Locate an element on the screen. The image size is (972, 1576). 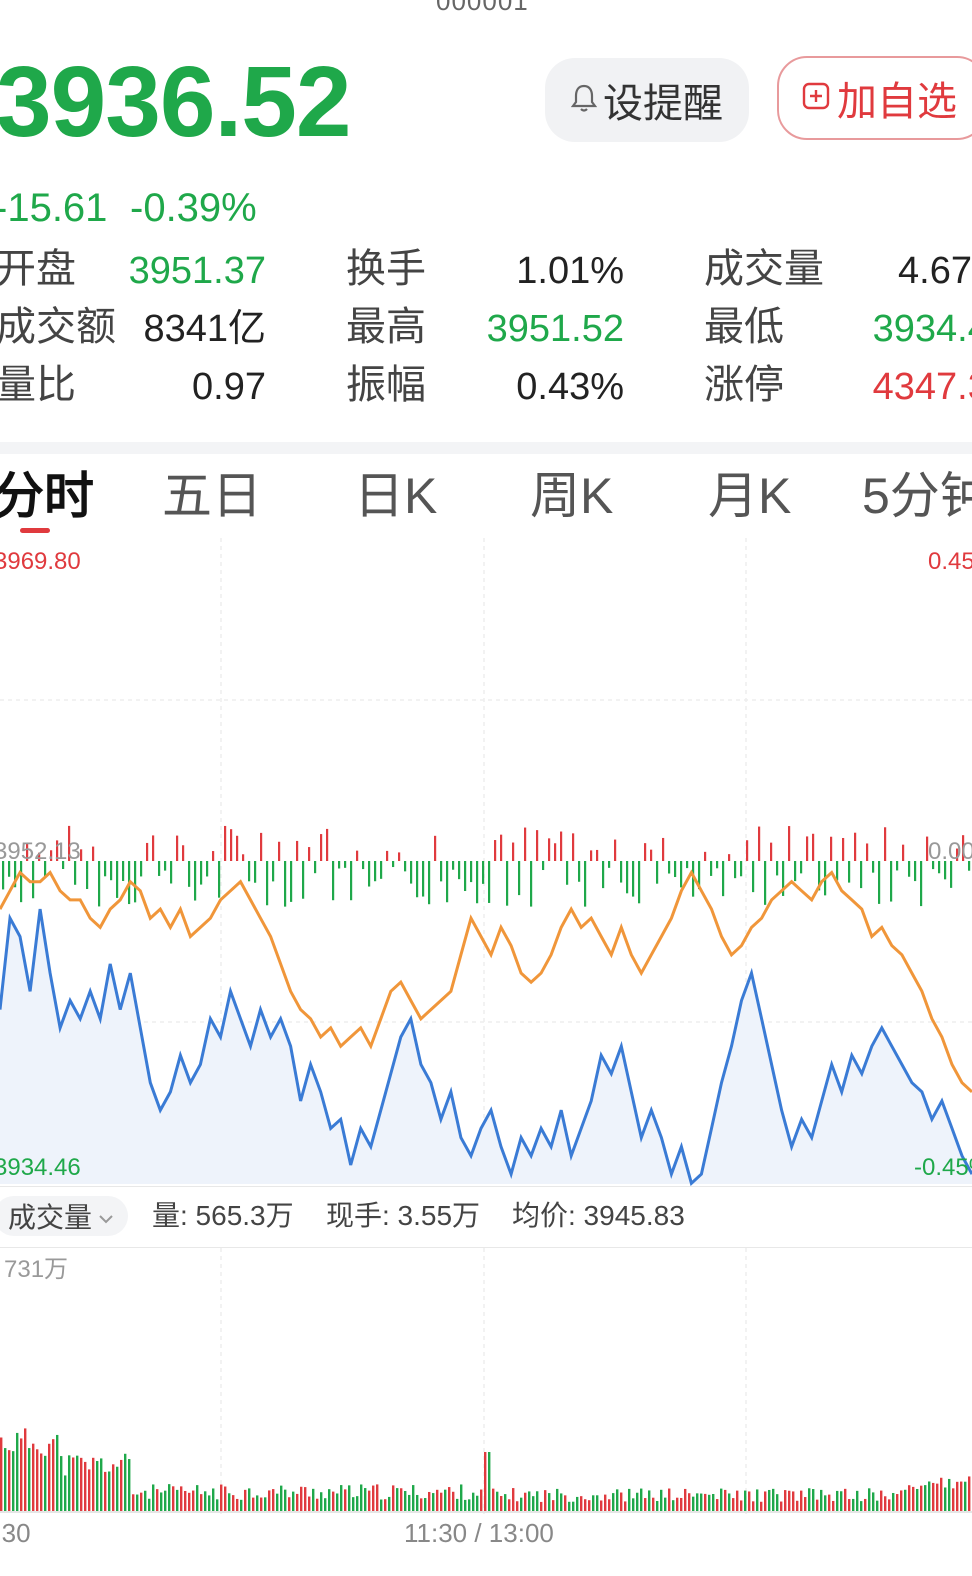
volume-bars is located at coordinates (485, 1470).